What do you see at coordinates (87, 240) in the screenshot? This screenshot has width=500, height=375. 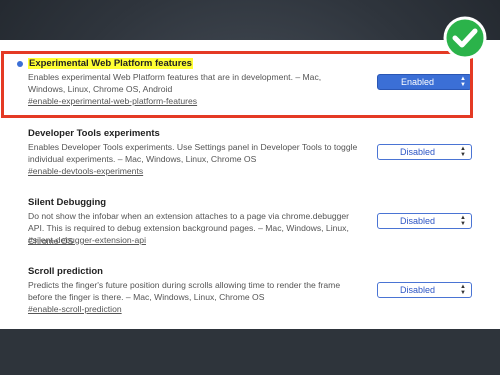 I see `flag-anchor-link: #silent-debugger-extension-api` at bounding box center [87, 240].